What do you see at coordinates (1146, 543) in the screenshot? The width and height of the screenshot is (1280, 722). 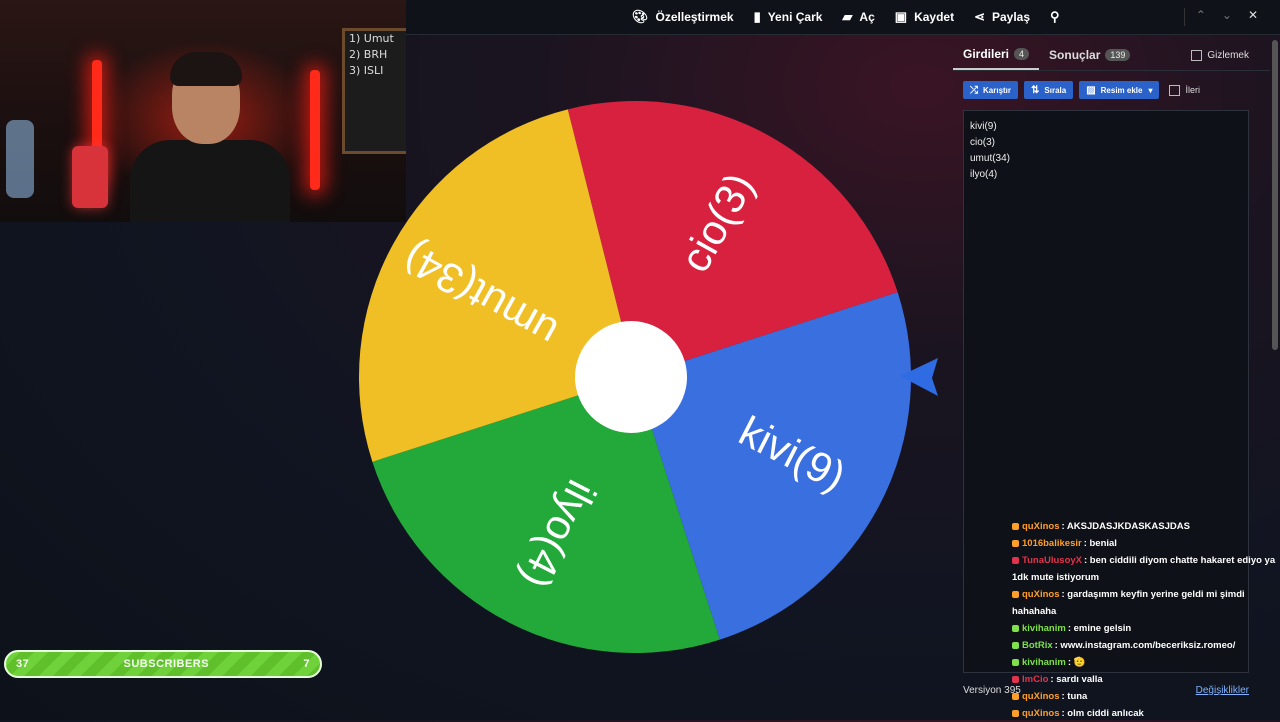 I see `chat-message: 1016balikesir: benial` at bounding box center [1146, 543].